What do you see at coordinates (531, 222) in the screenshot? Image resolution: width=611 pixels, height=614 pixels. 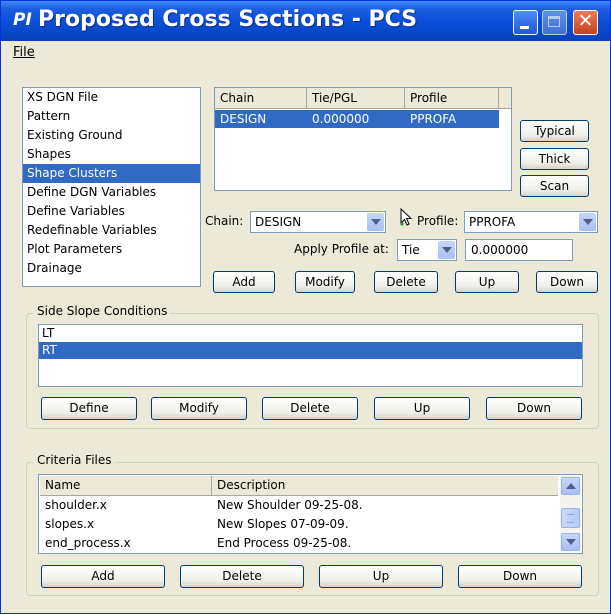 I see `profile-select: PPROFA` at bounding box center [531, 222].